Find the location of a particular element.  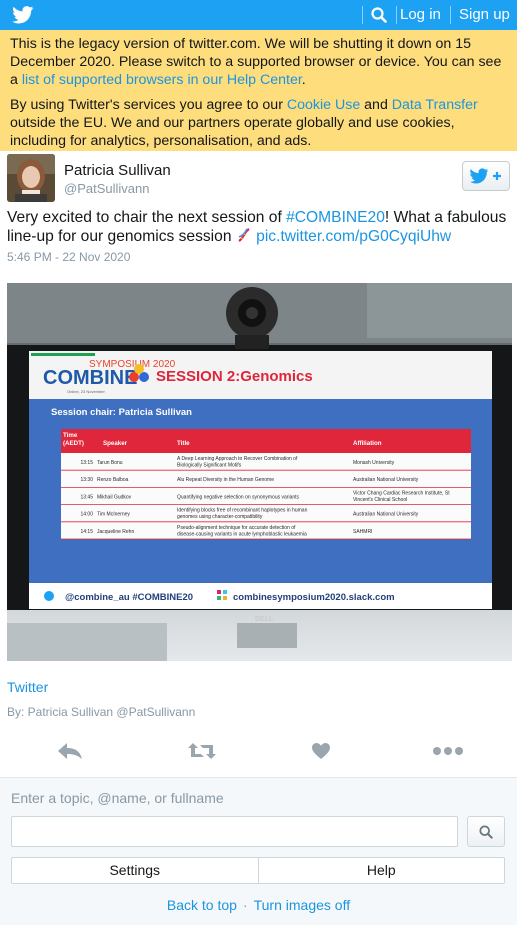

tweet-author-name: Patricia Sullivan is located at coordinates (117, 170).